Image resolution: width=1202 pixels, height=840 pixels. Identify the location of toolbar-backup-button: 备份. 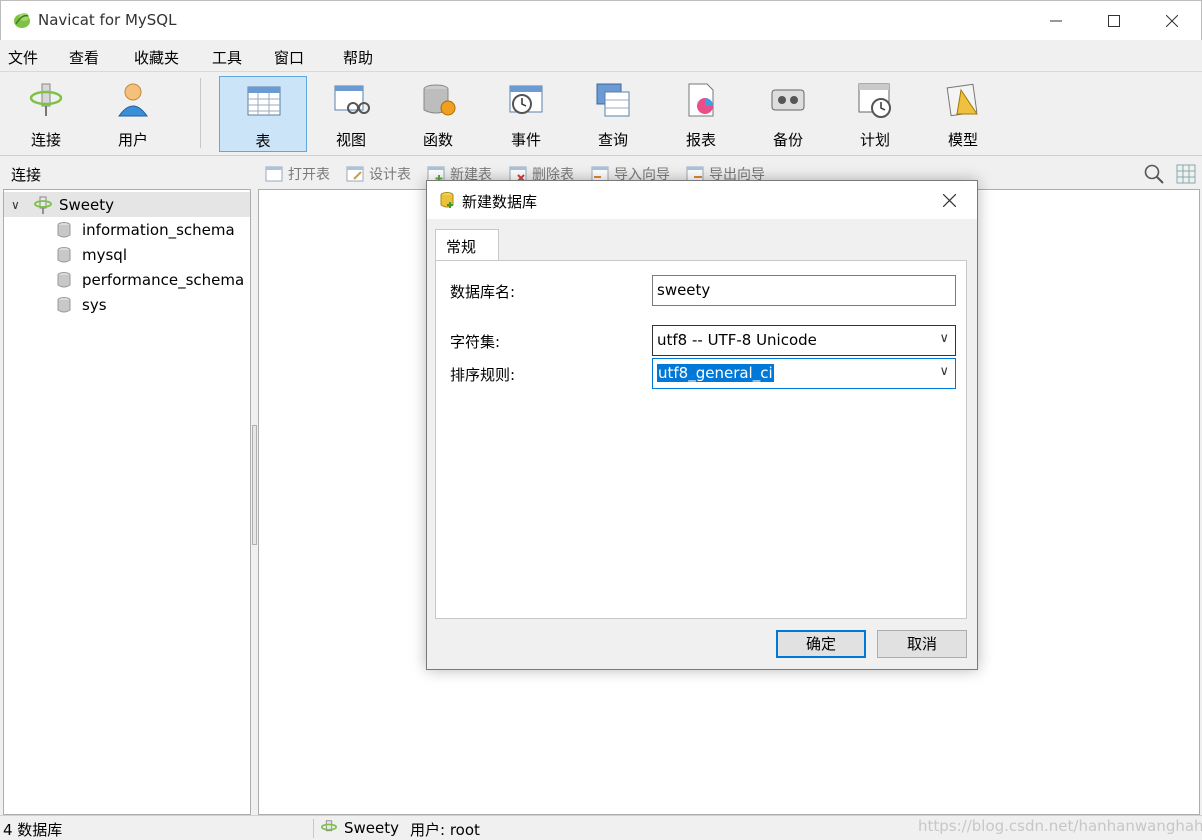
(788, 114).